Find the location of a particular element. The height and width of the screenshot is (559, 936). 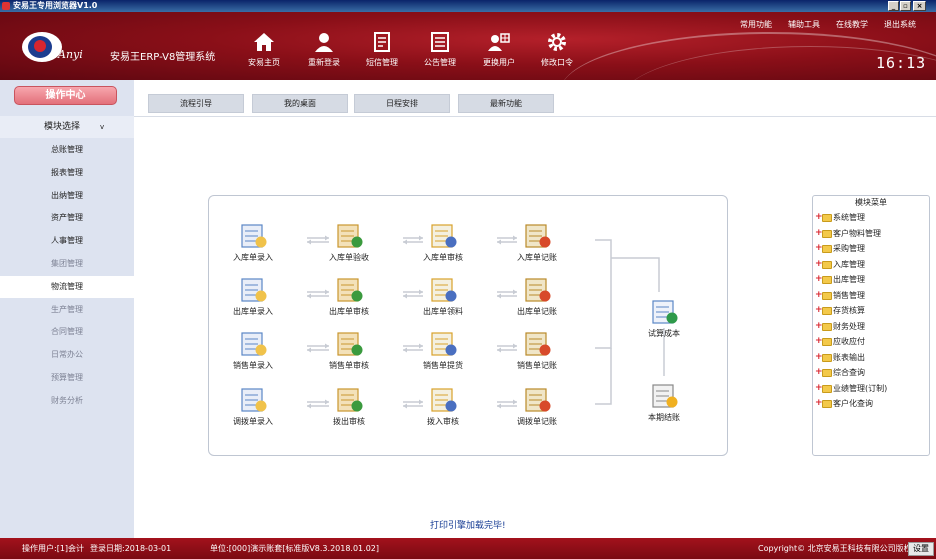

module-menu-item: + 财务处理 is located at coordinates (871, 327).